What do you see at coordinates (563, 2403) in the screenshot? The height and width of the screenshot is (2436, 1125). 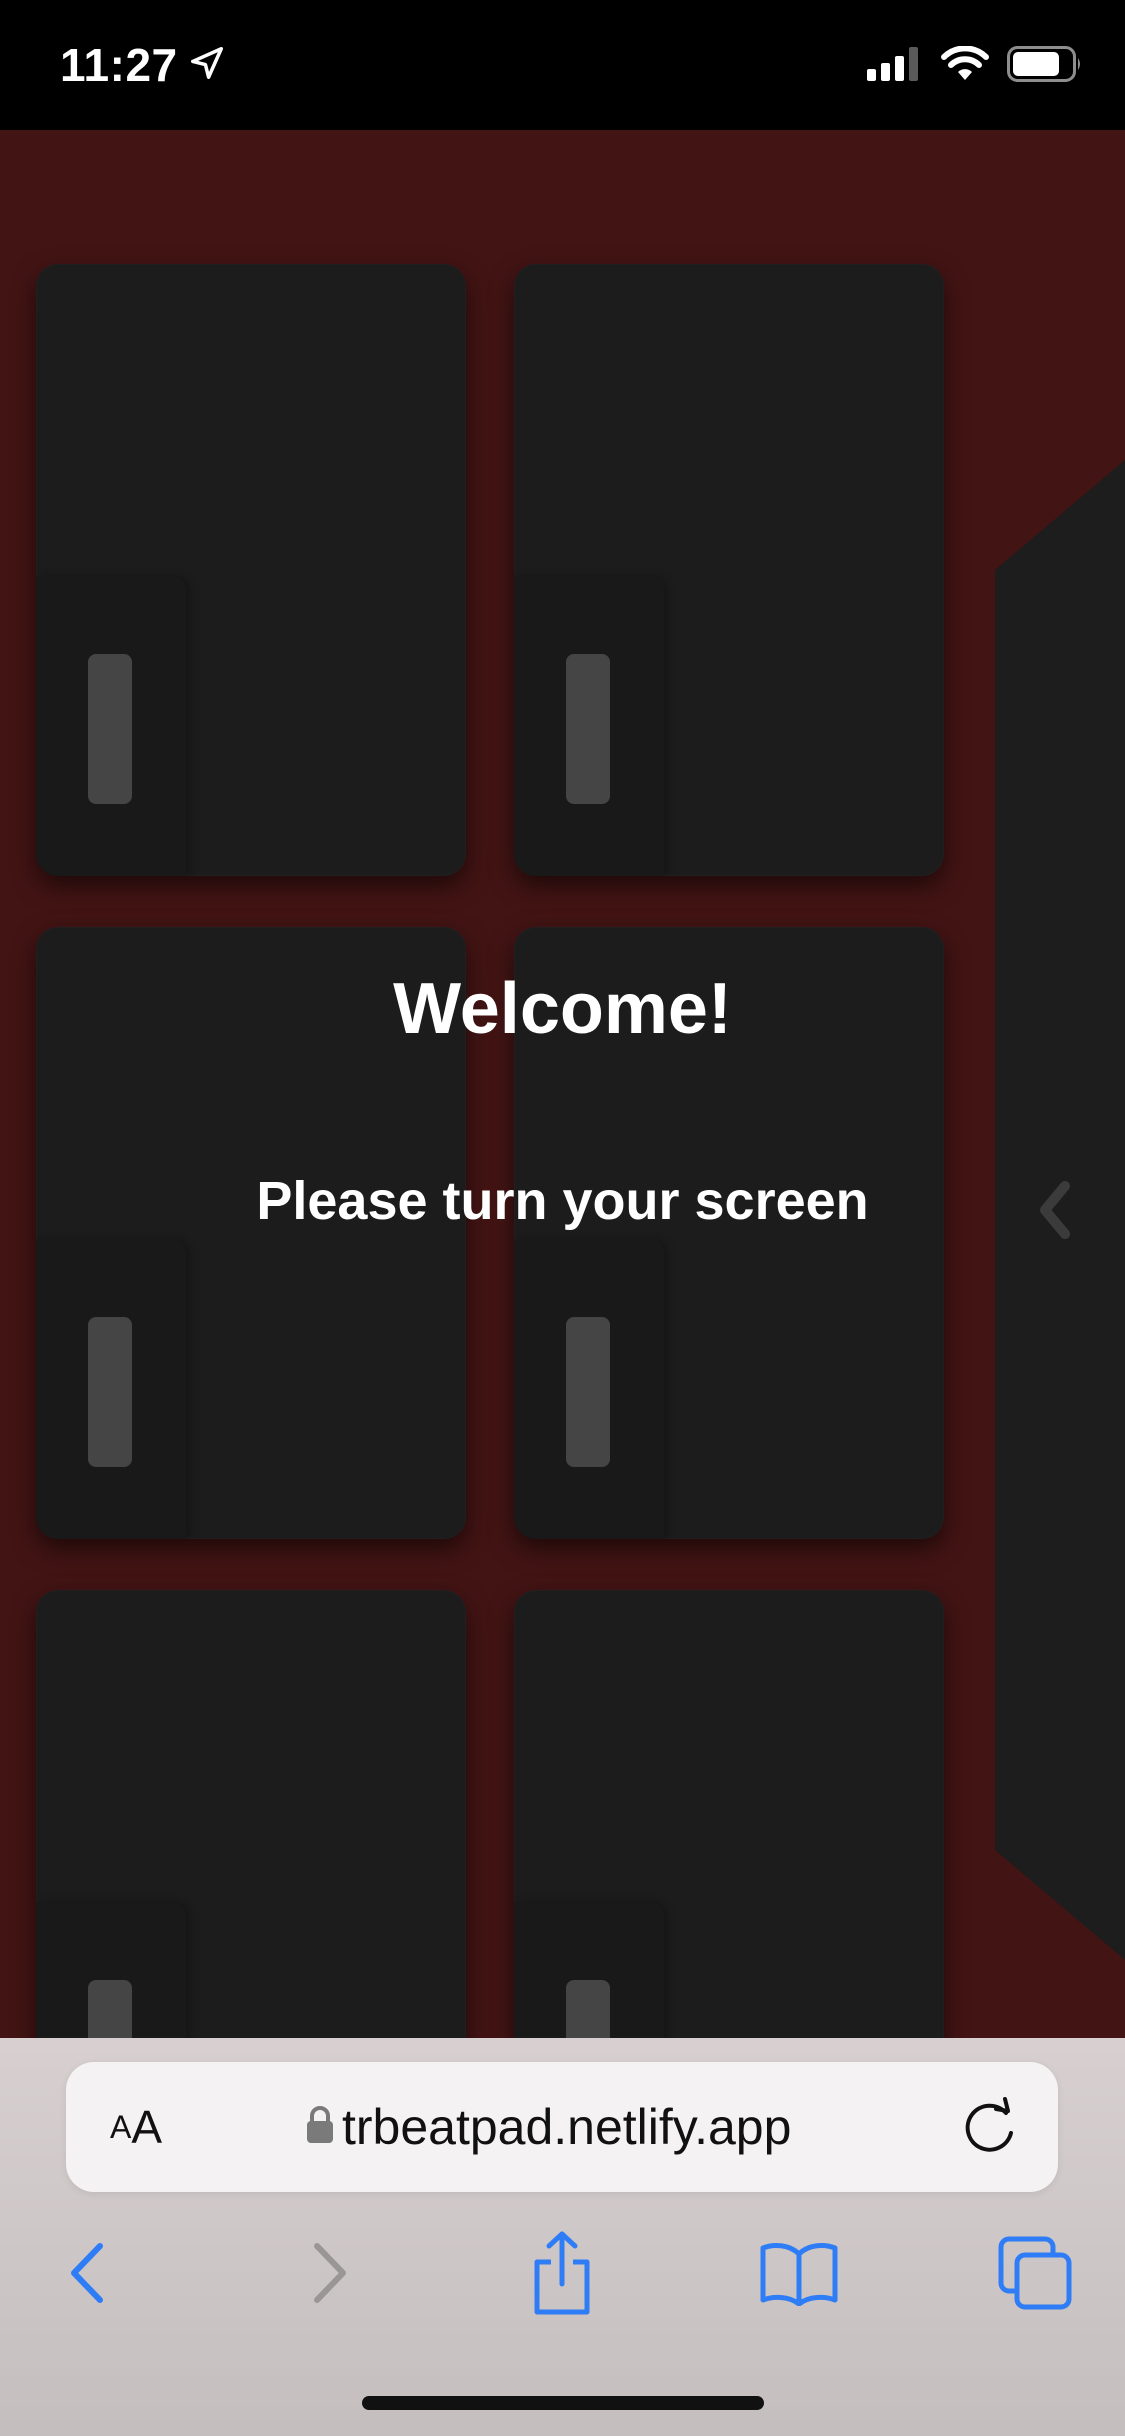 I see `home-indicator` at bounding box center [563, 2403].